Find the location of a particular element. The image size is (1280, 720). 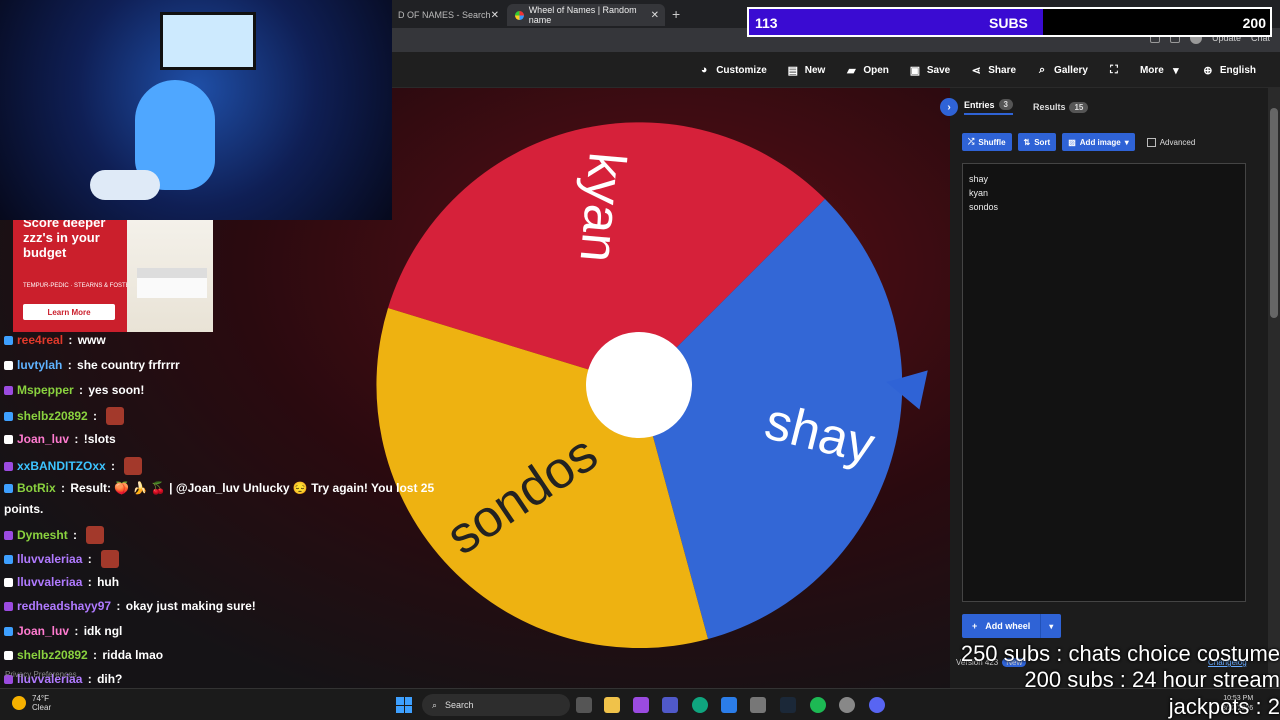

chat-username: redheadshayy97 is located at coordinates (64, 606).